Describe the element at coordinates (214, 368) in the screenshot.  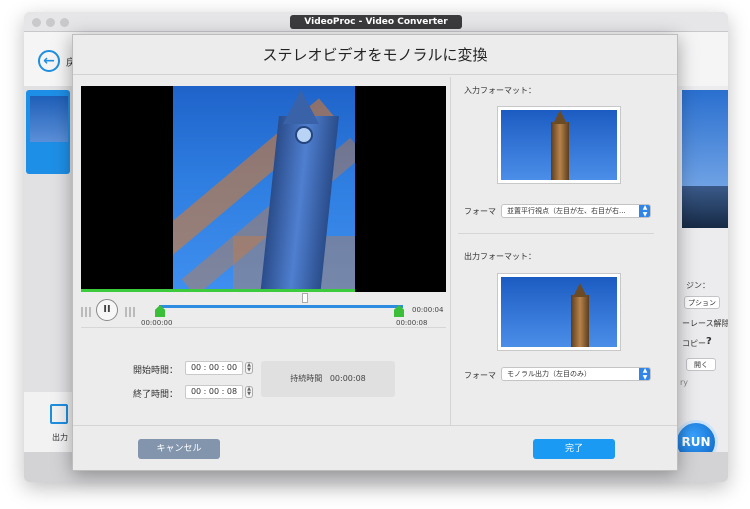
I see `start-time-field: 00 : 00 : 00` at that location.